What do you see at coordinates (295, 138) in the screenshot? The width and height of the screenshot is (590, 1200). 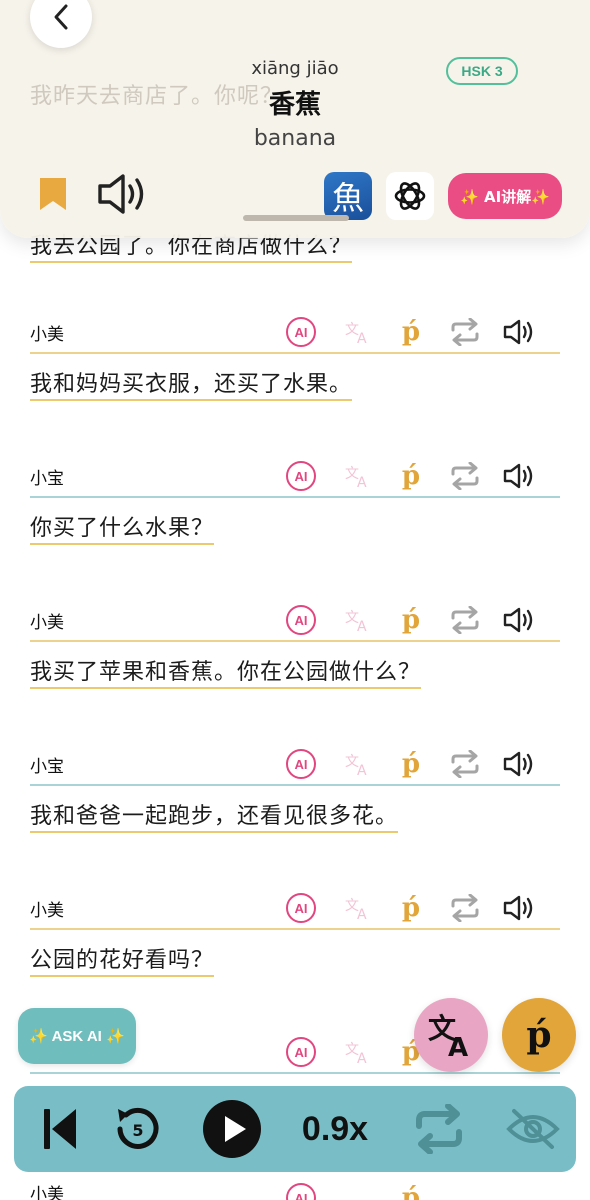 I see `word-meaning: banana` at bounding box center [295, 138].